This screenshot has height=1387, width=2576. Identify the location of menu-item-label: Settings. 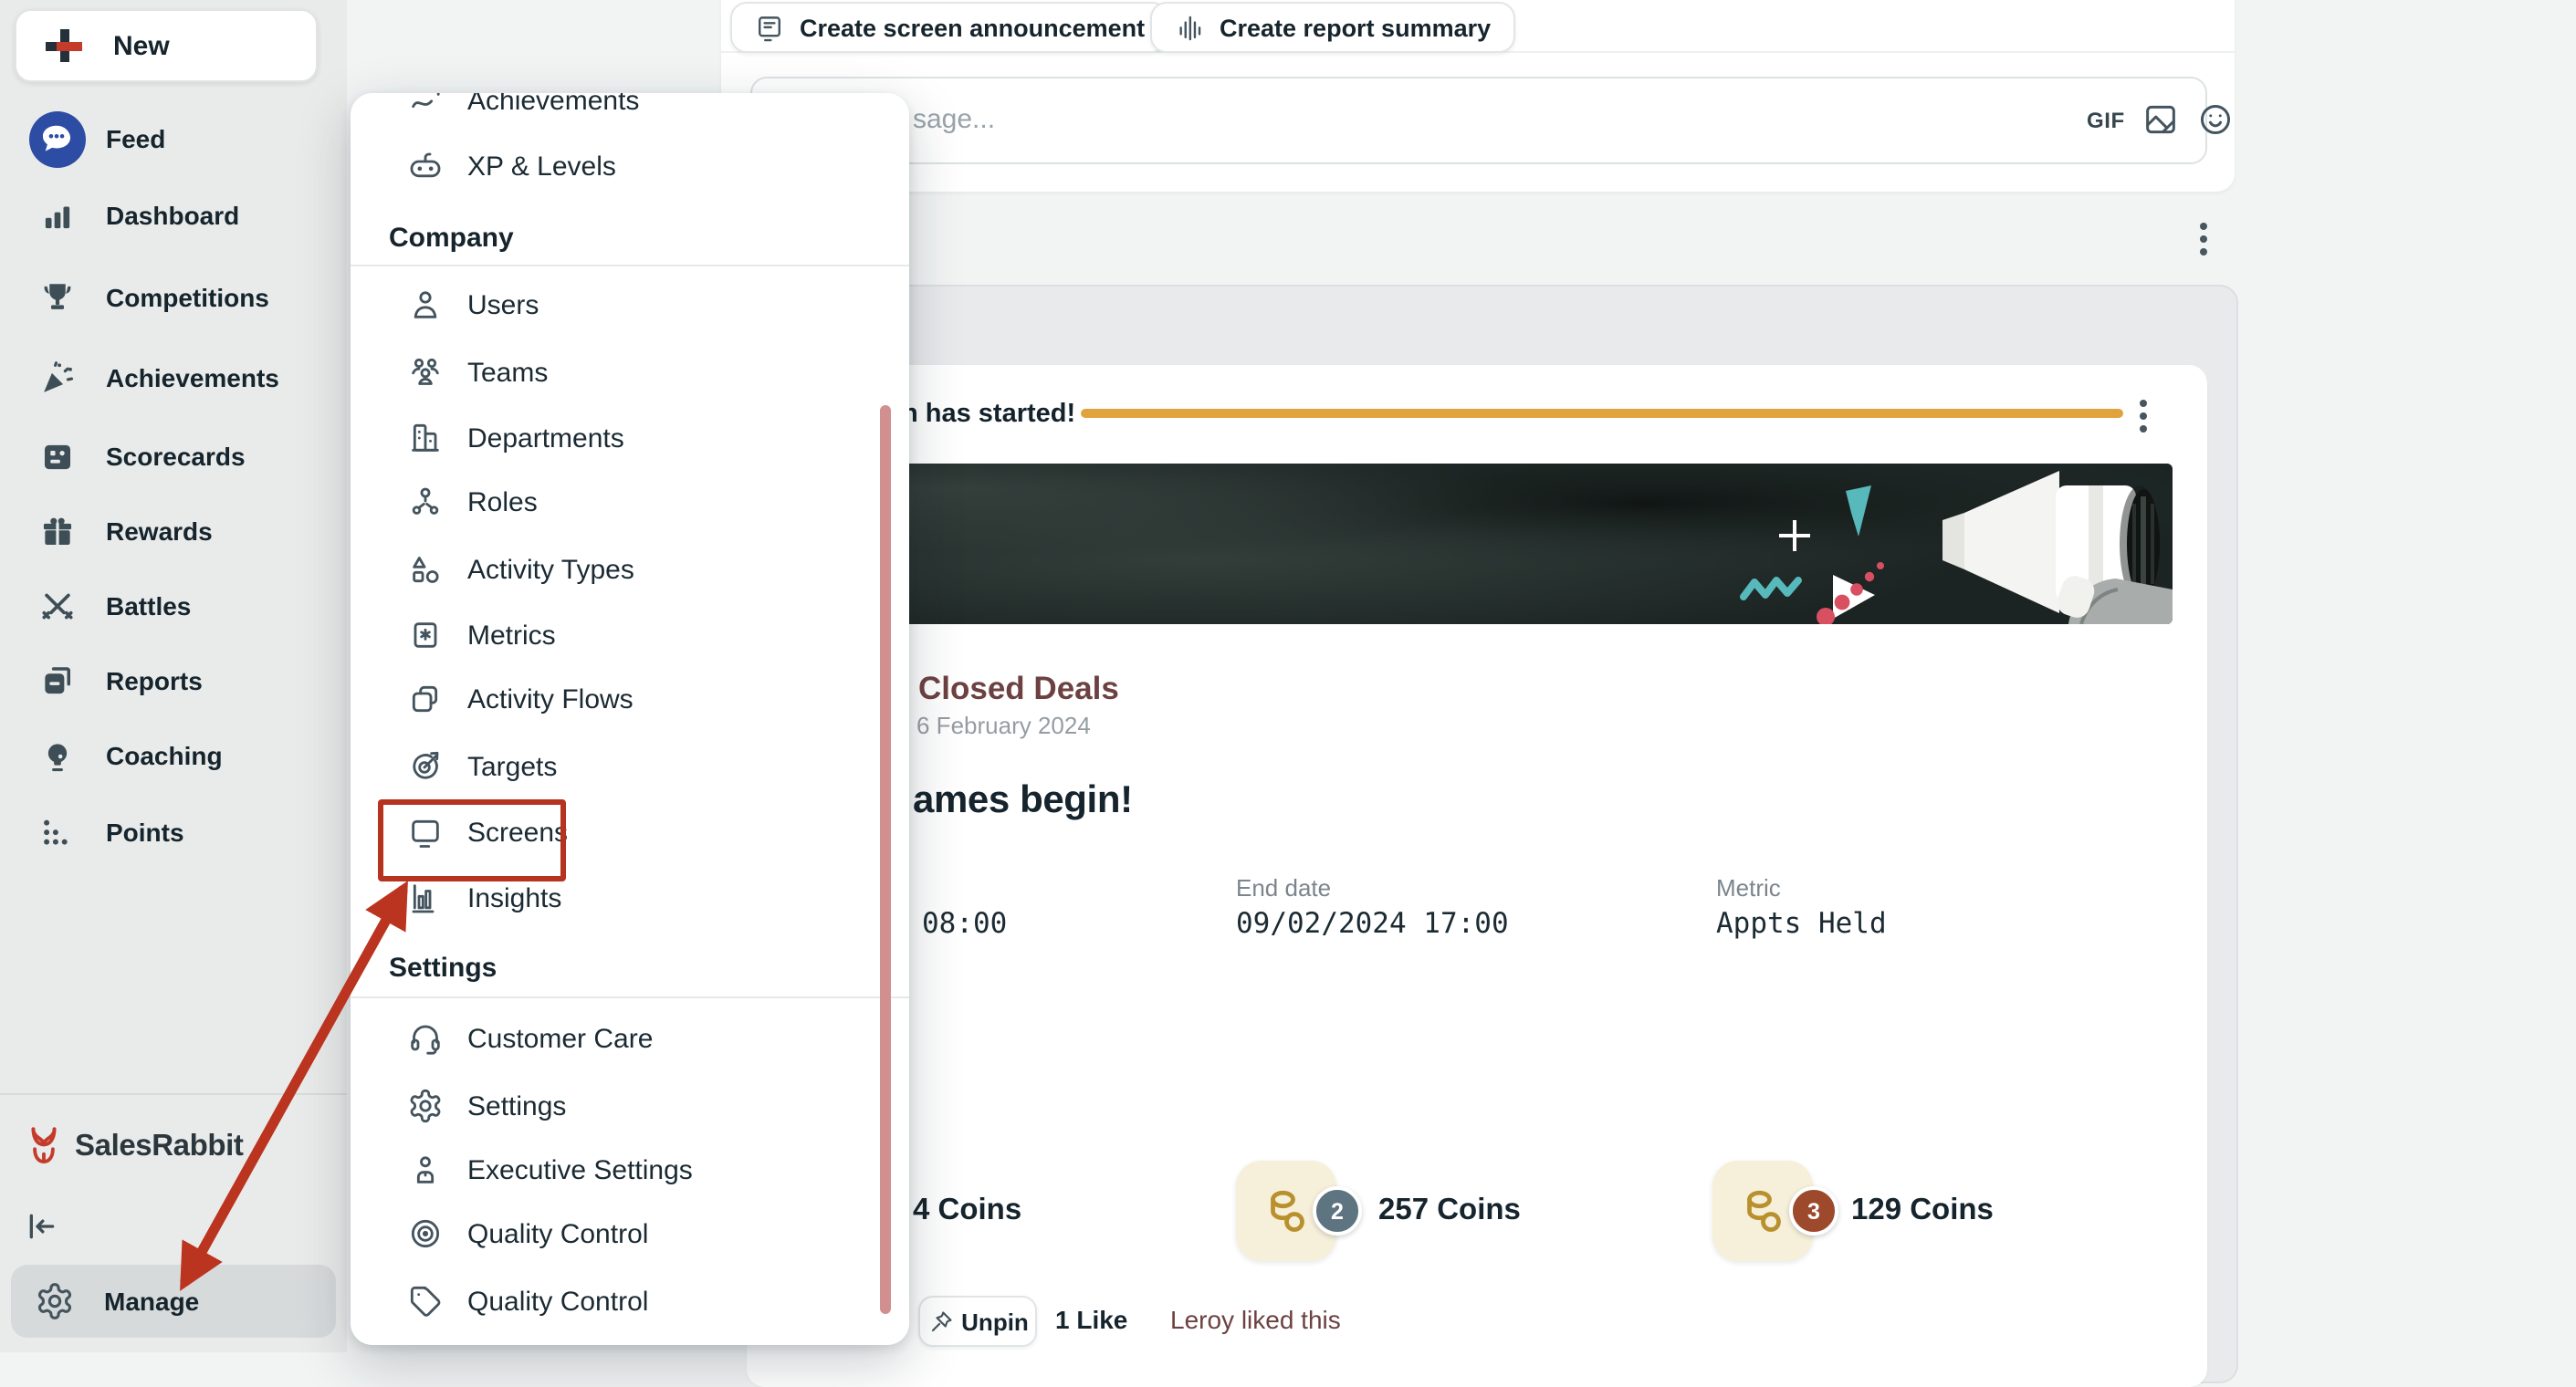
(517, 1105).